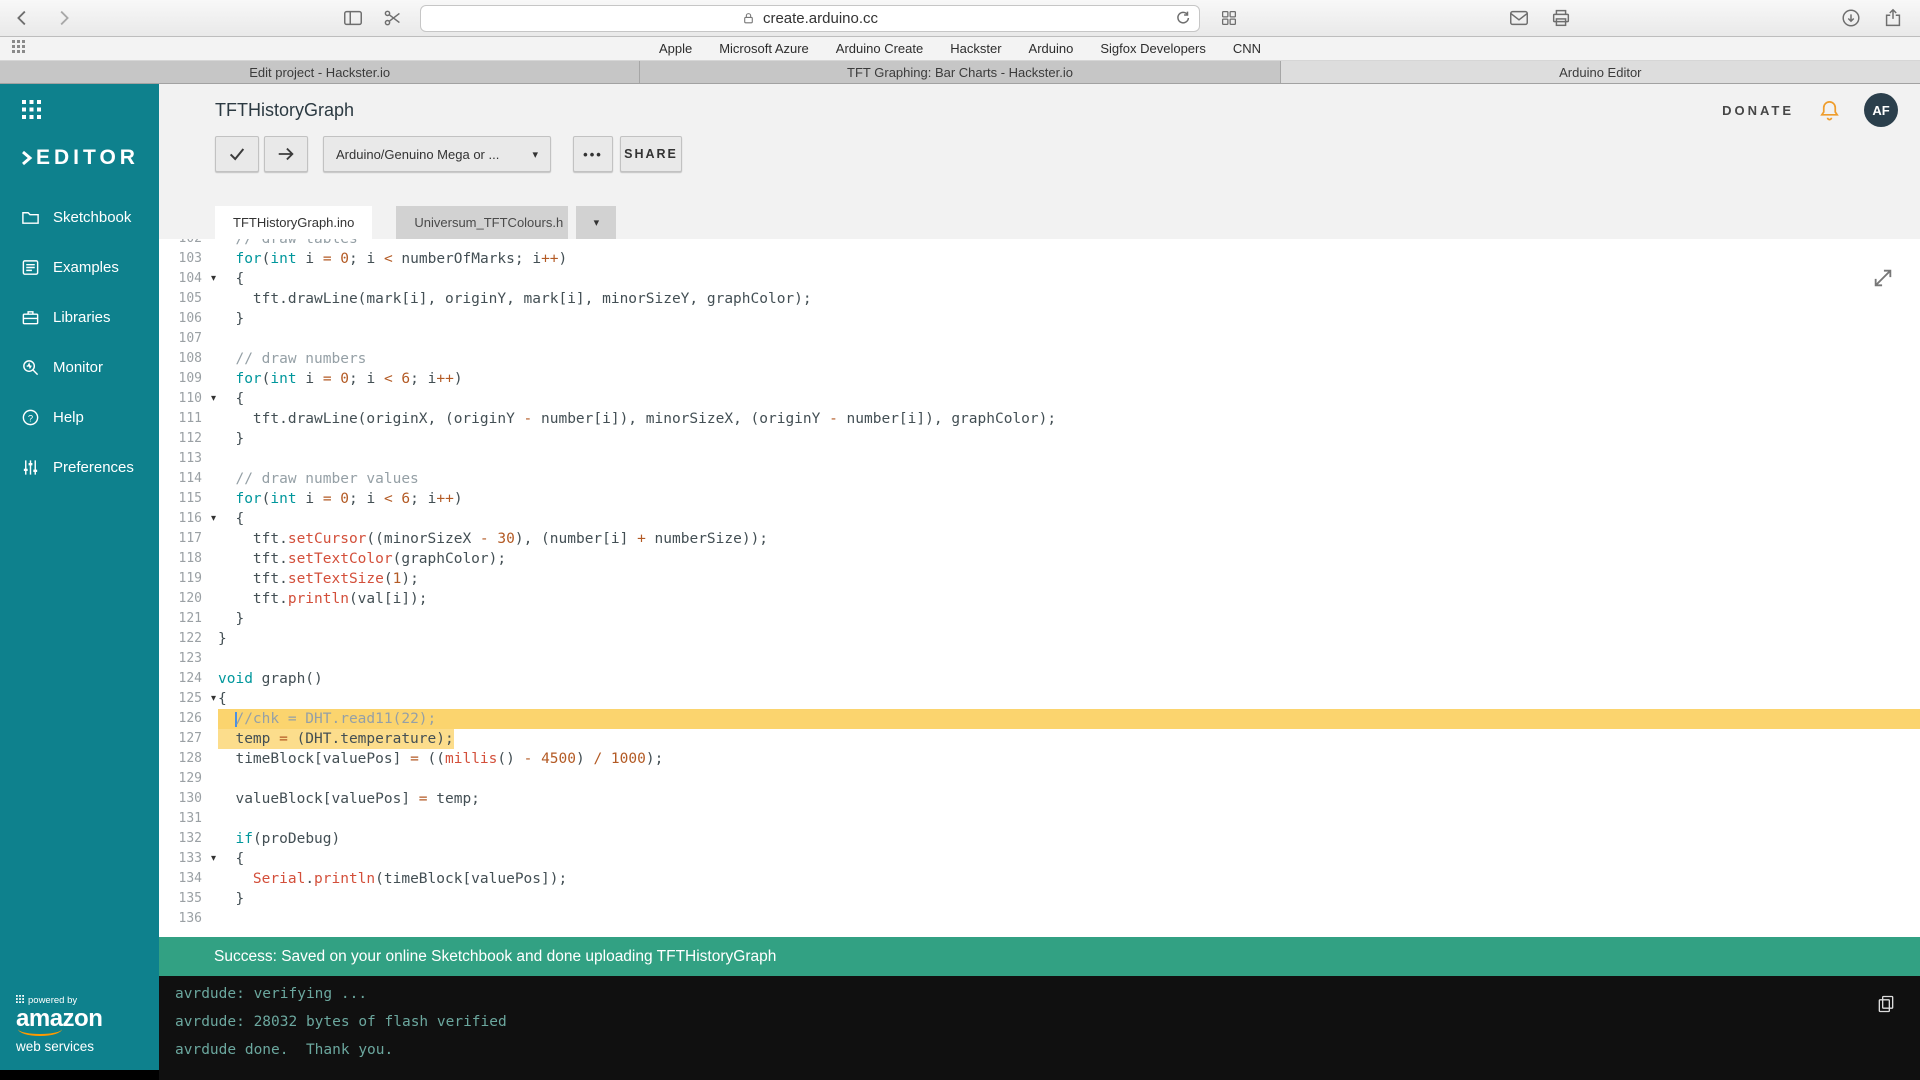 The height and width of the screenshot is (1080, 1920). Describe the element at coordinates (1229, 18) in the screenshot. I see `tab-grid-icon` at that location.